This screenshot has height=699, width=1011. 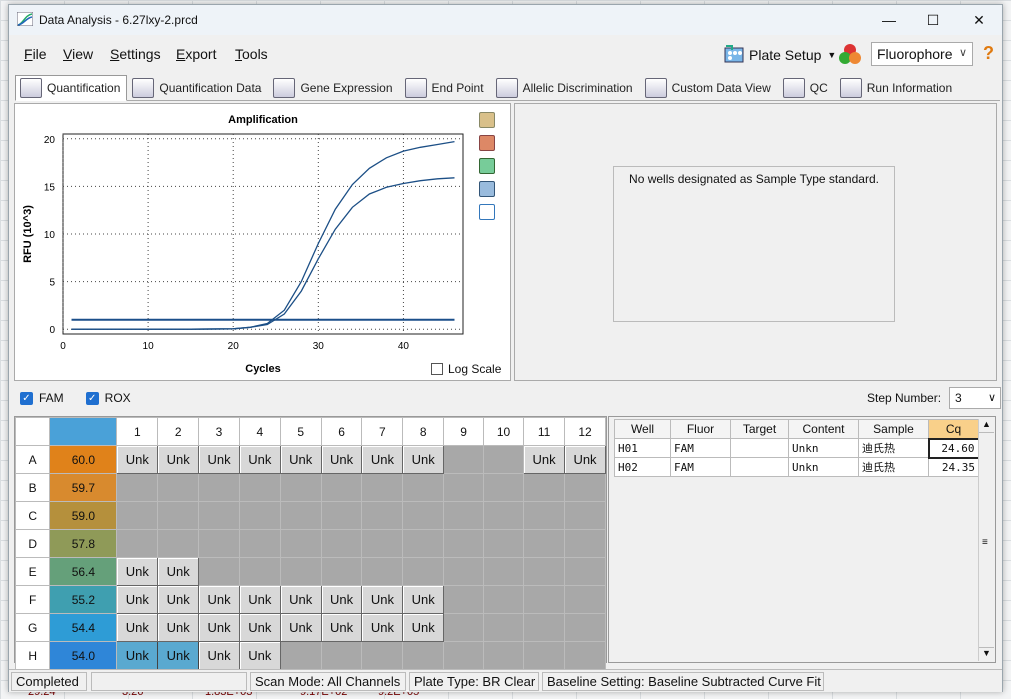 What do you see at coordinates (806, 88) in the screenshot?
I see `tab-qc: QC` at bounding box center [806, 88].